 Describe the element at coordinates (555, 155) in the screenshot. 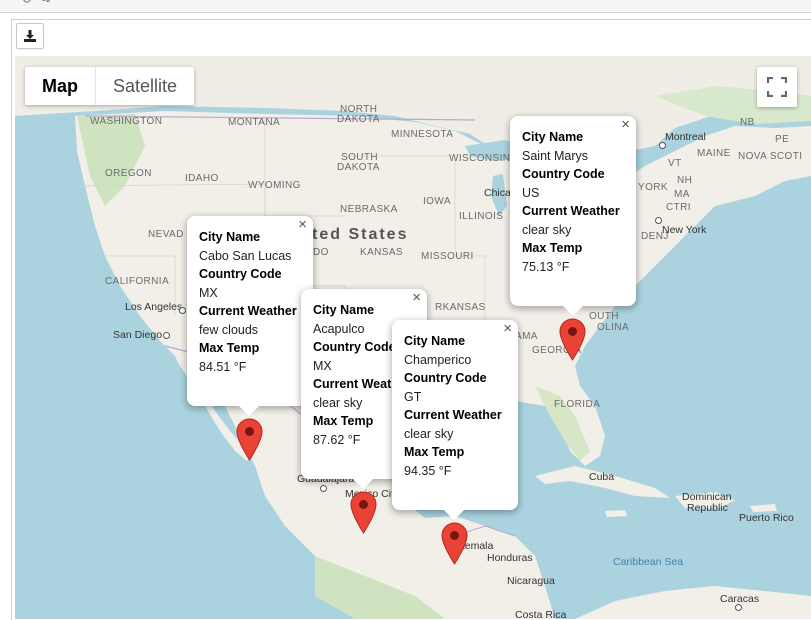

I see `info-city-value: Saint Marys` at that location.